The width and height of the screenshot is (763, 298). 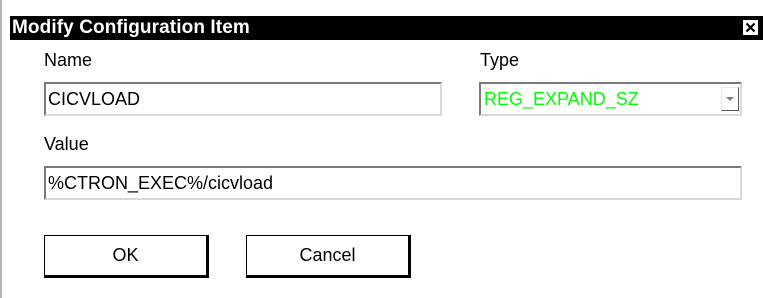 What do you see at coordinates (561, 98) in the screenshot?
I see `type-dropdown-value: REG_EXPAND_SZ` at bounding box center [561, 98].